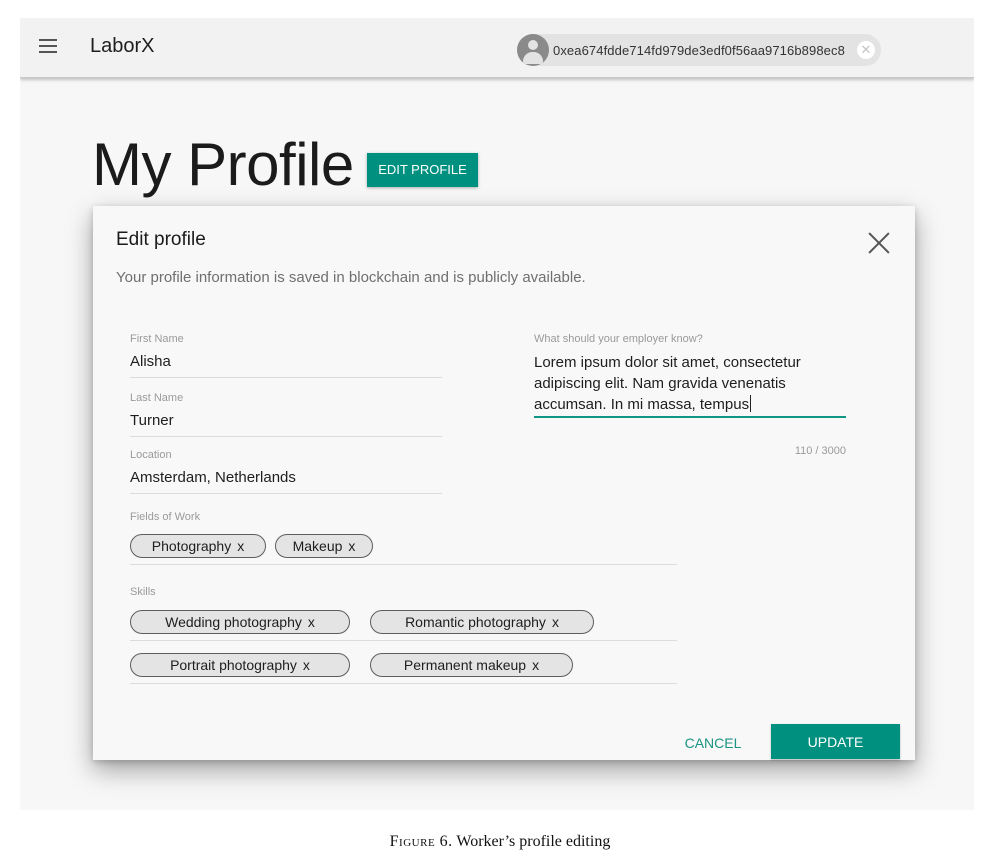 Image resolution: width=1000 pixels, height=862 pixels. I want to click on last-name-underline, so click(286, 436).